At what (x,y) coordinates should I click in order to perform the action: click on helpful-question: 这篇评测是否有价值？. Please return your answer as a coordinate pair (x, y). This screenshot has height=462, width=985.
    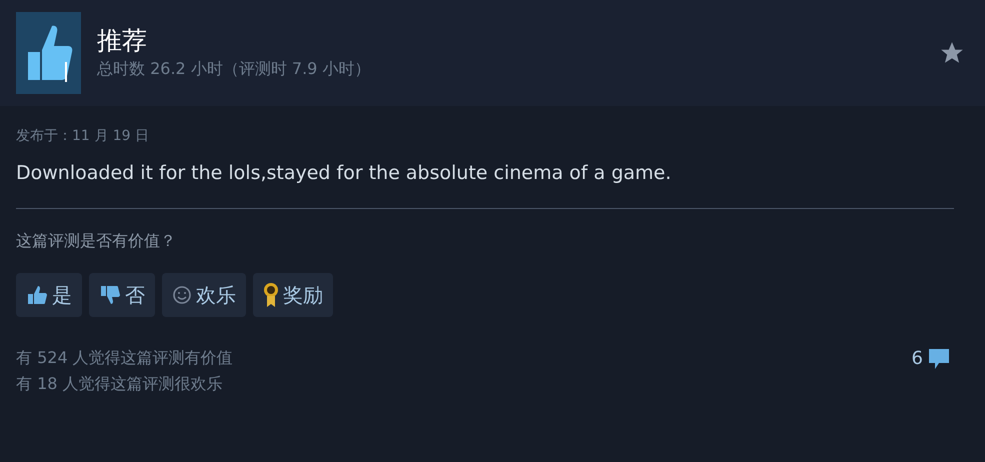
    Looking at the image, I should click on (96, 241).